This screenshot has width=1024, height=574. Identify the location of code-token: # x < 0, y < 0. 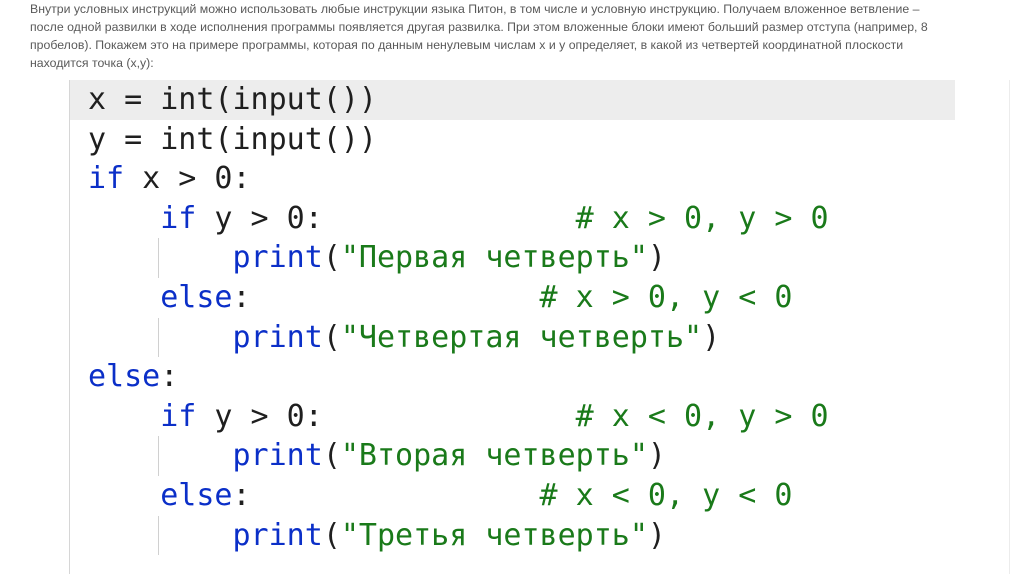
(521, 495).